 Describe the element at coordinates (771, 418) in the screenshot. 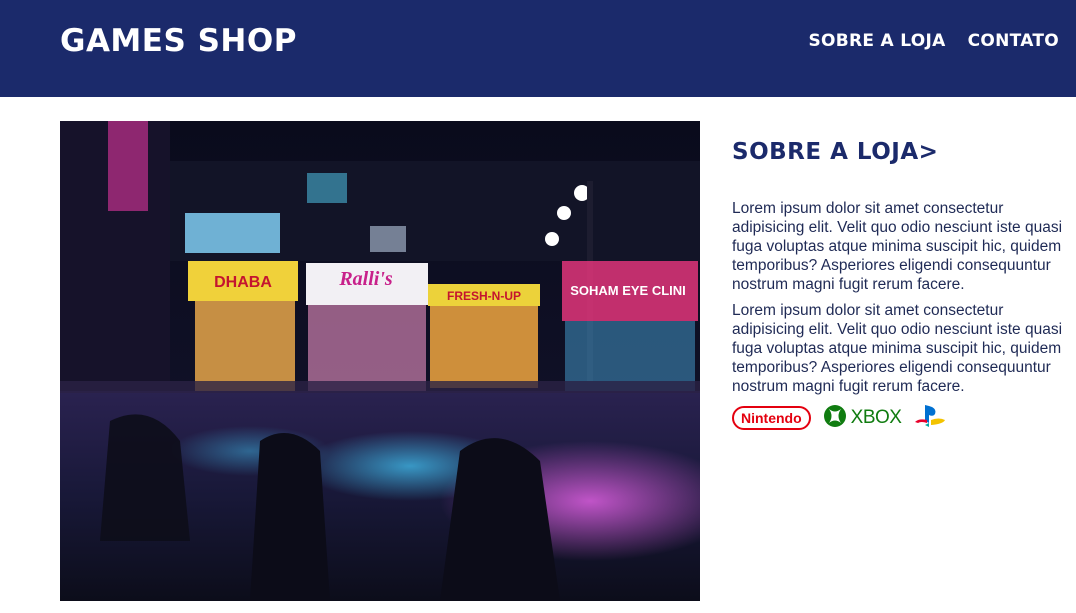

I see `nintendo-logo: Nintendo` at that location.